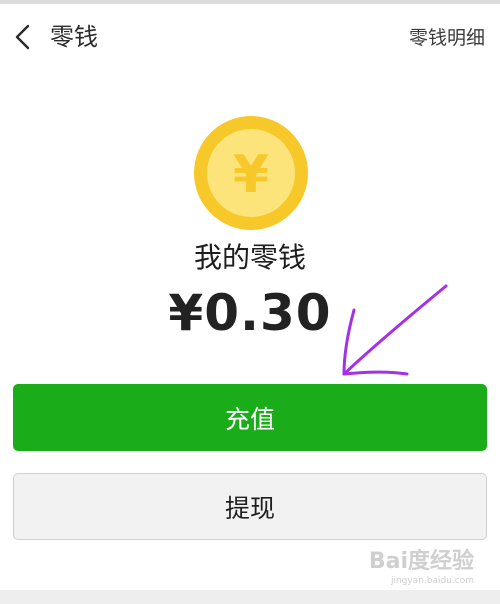  I want to click on coin-symbol: ¥, so click(251, 175).